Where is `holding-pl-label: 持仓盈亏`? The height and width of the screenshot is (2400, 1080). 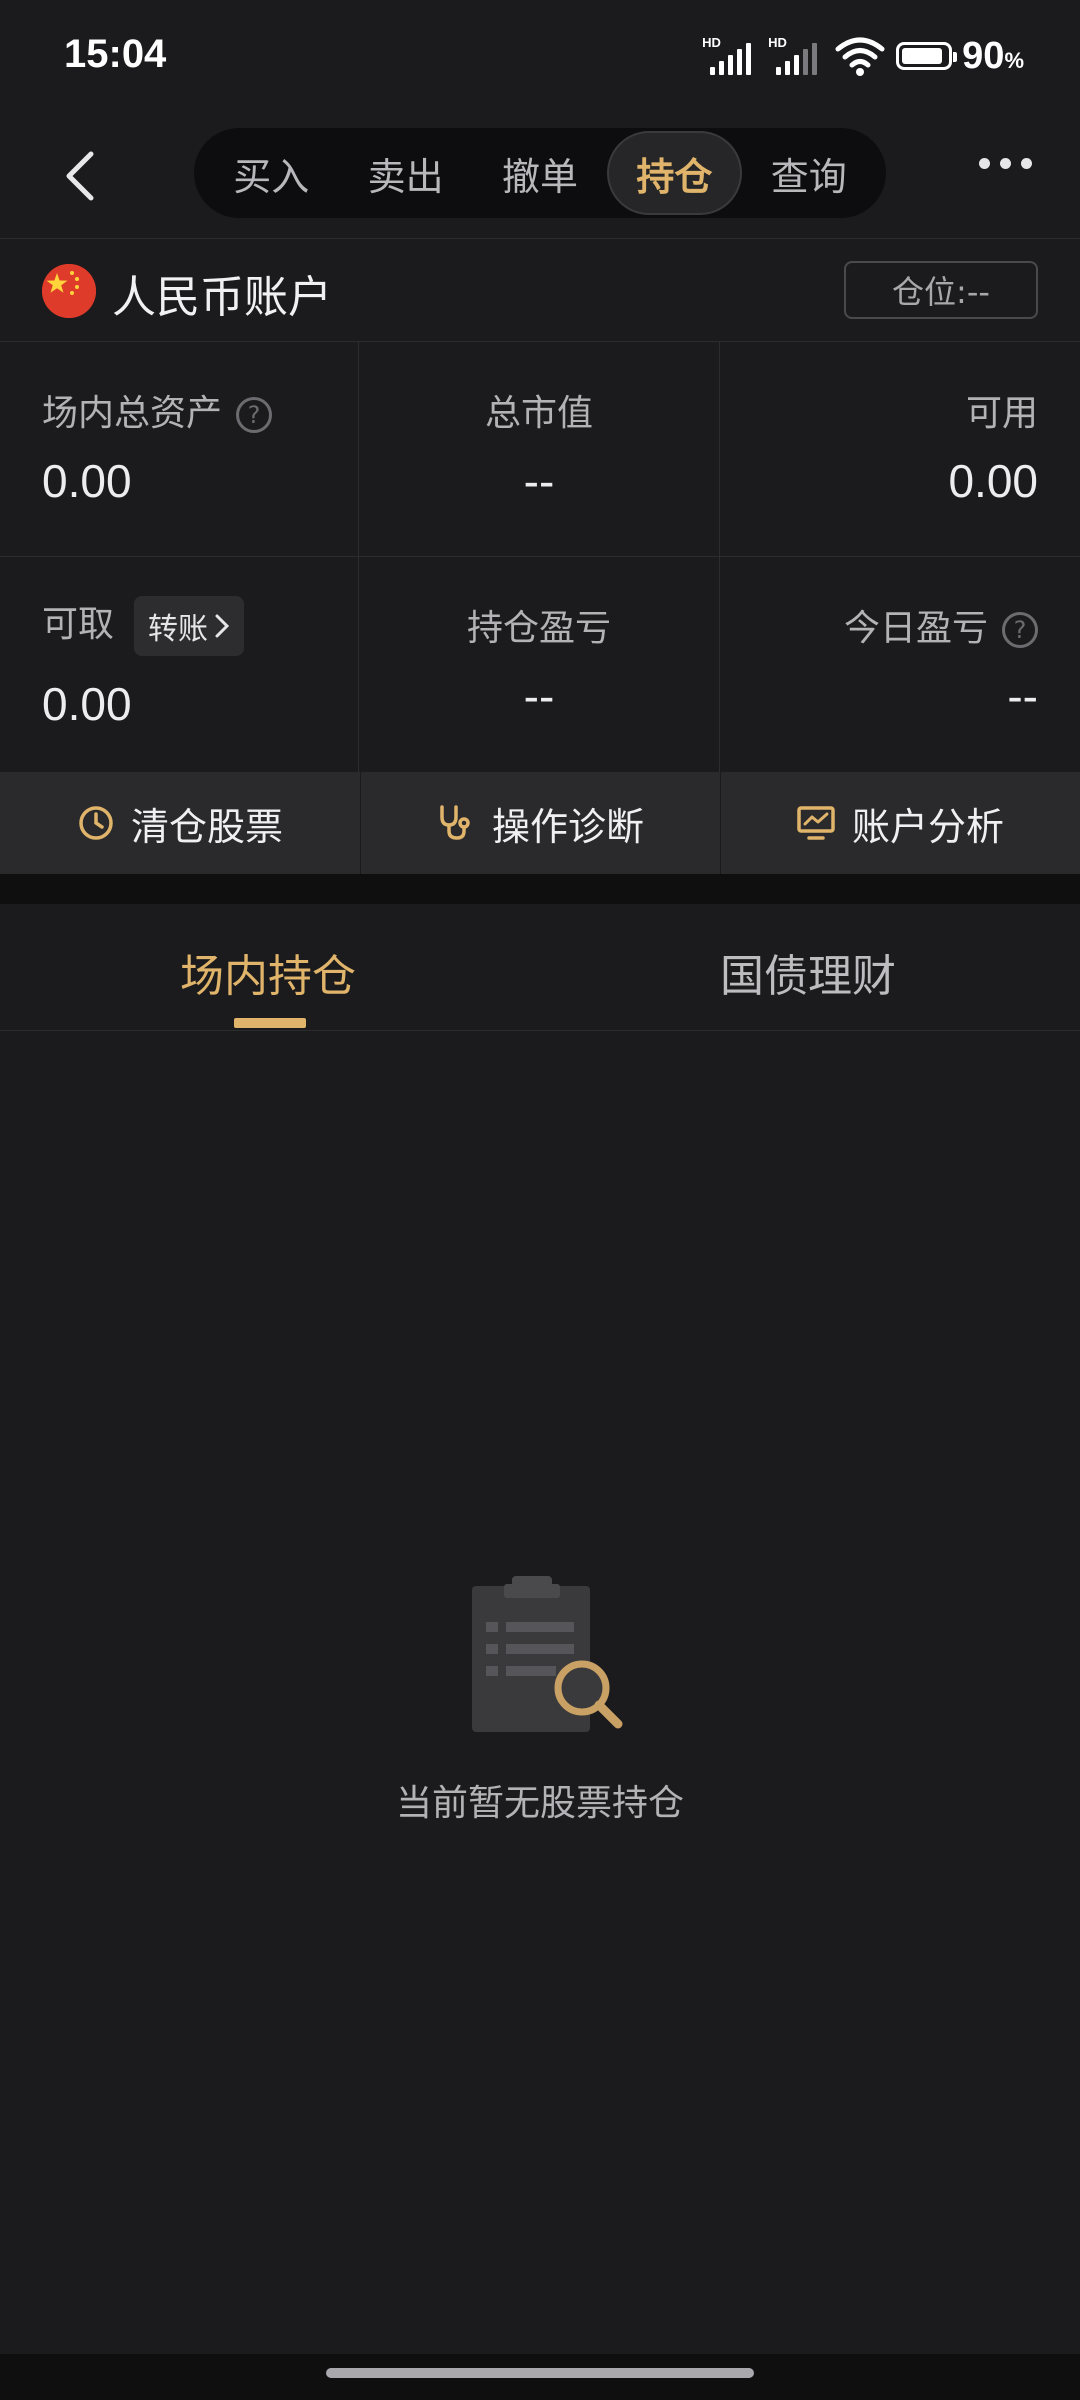
holding-pl-label: 持仓盈亏 is located at coordinates (538, 628).